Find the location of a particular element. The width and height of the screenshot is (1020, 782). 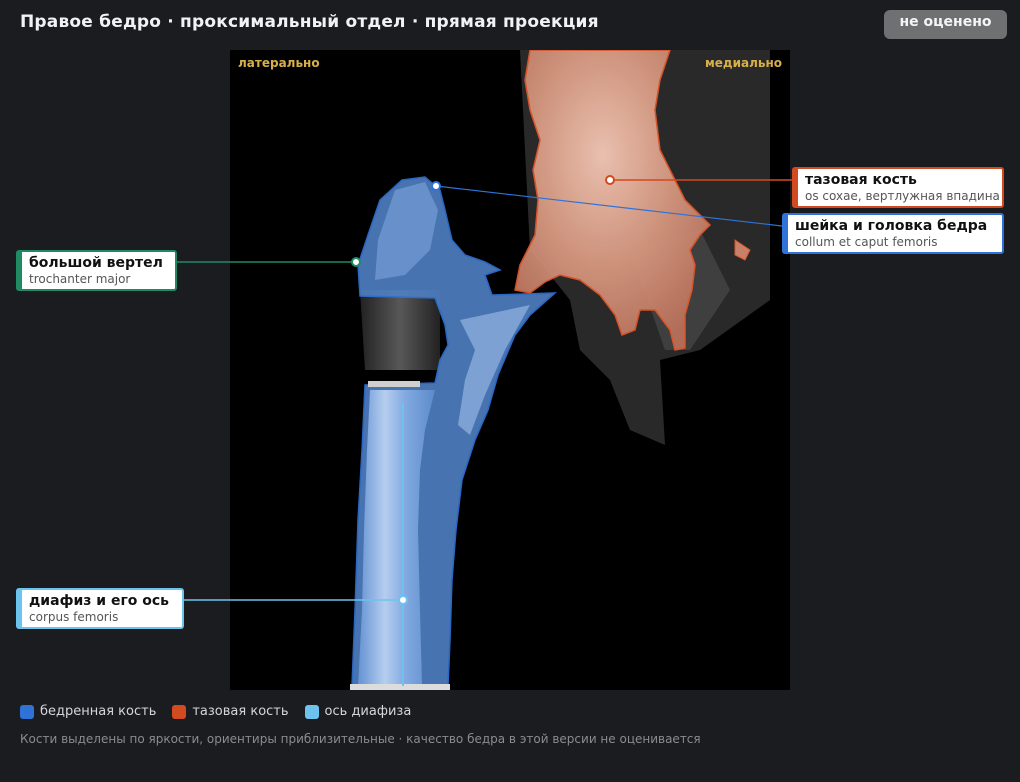

legend-swatch-axis is located at coordinates (311, 711).